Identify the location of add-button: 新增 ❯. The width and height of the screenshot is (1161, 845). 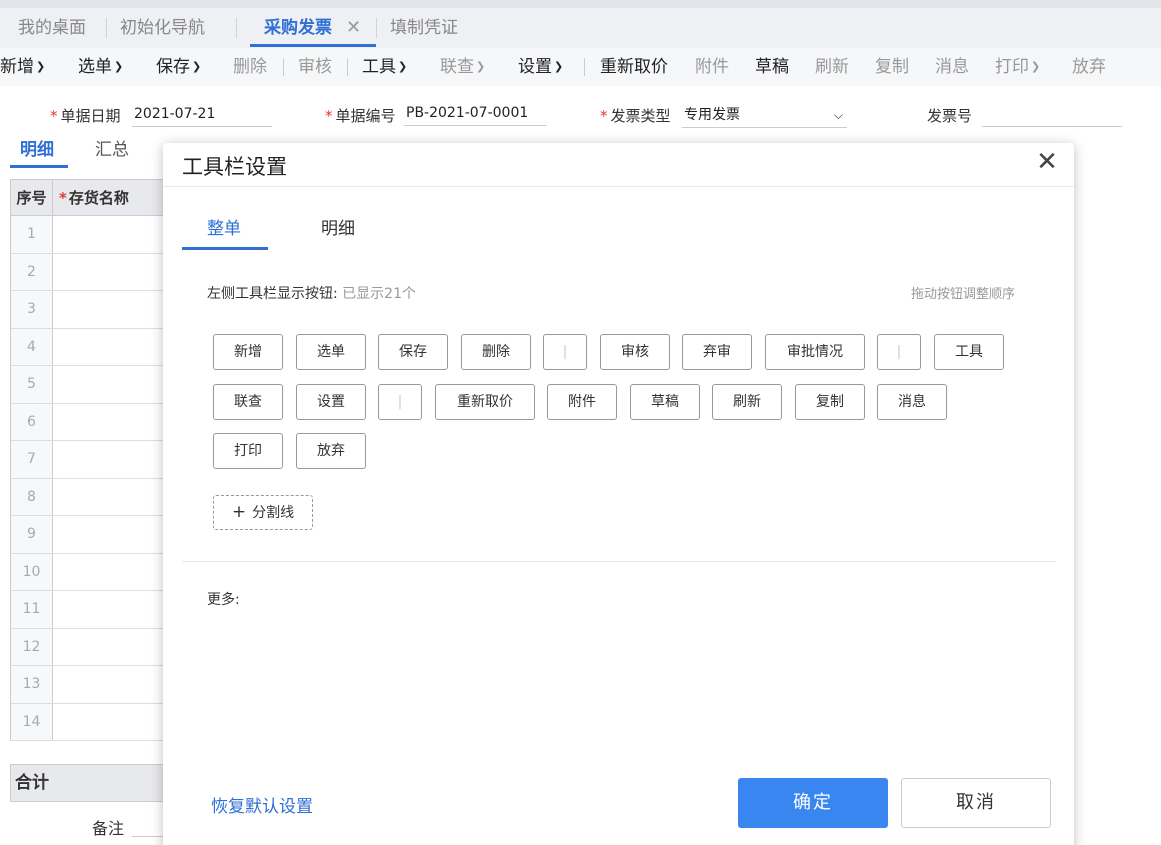
(22, 67).